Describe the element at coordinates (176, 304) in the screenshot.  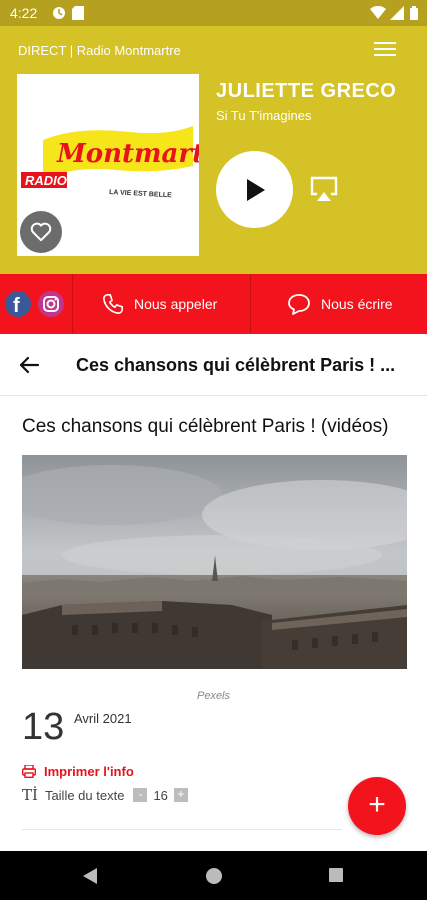
I see `call-label: Nous appeler` at that location.